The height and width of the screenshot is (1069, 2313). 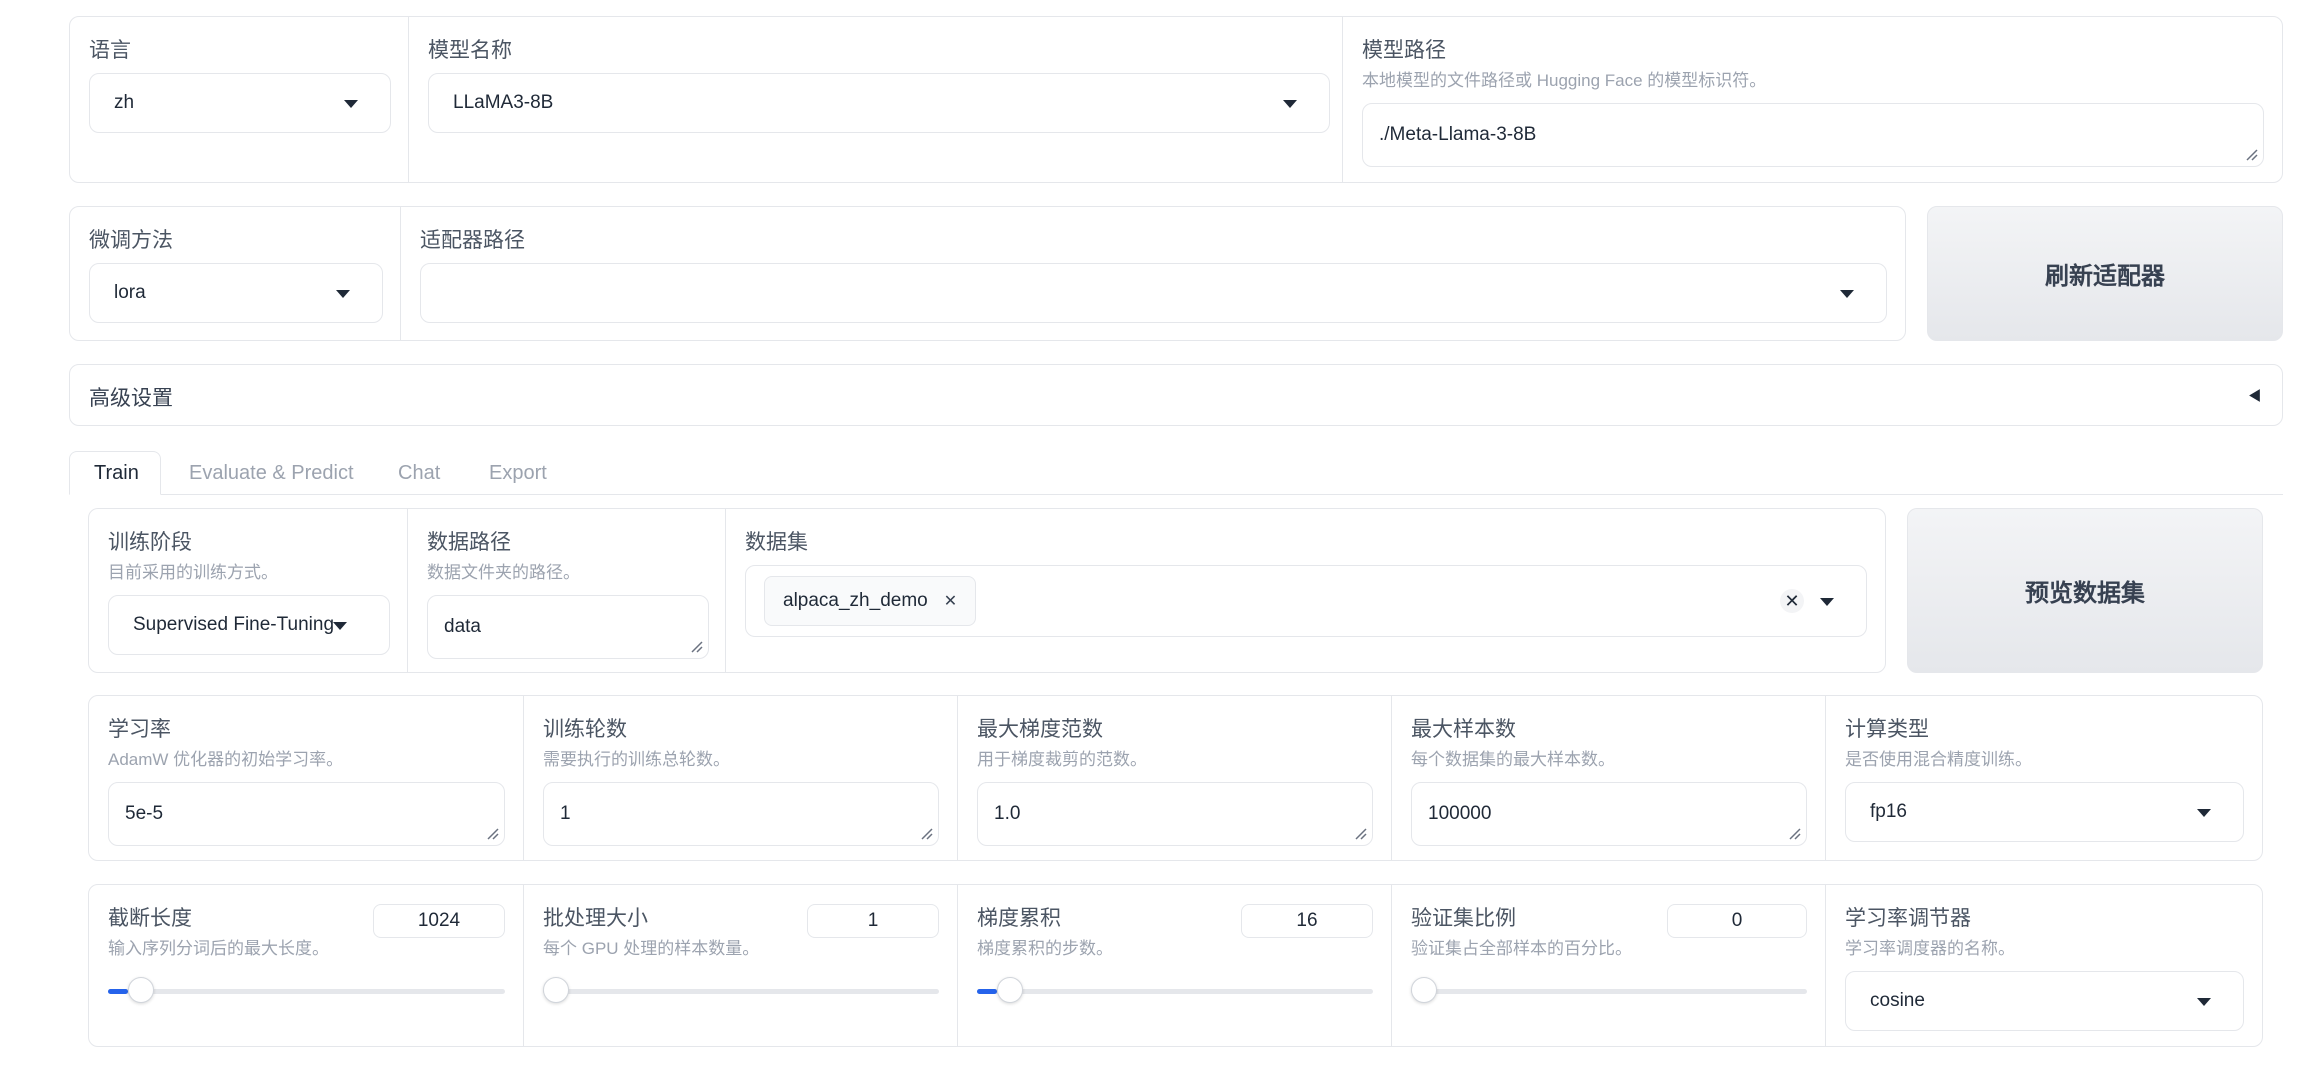 What do you see at coordinates (741, 990) in the screenshot?
I see `batch-size-slider` at bounding box center [741, 990].